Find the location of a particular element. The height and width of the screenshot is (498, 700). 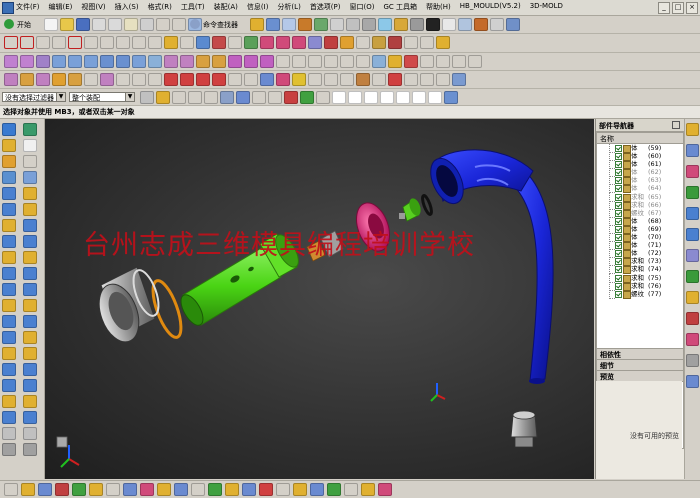

arc-icon is located at coordinates (27, 42).